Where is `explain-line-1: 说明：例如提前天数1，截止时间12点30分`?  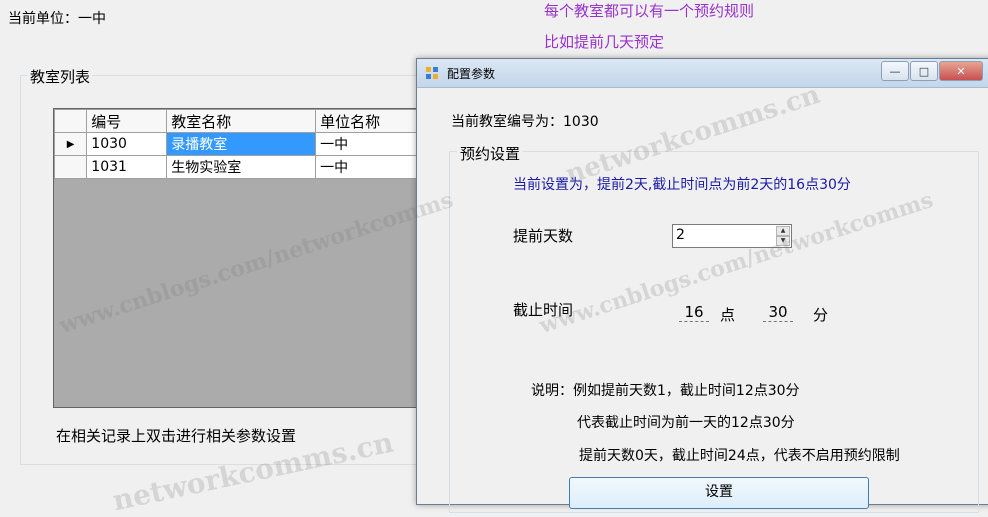
explain-line-1: 说明：例如提前天数1，截止时间12点30分 is located at coordinates (665, 391).